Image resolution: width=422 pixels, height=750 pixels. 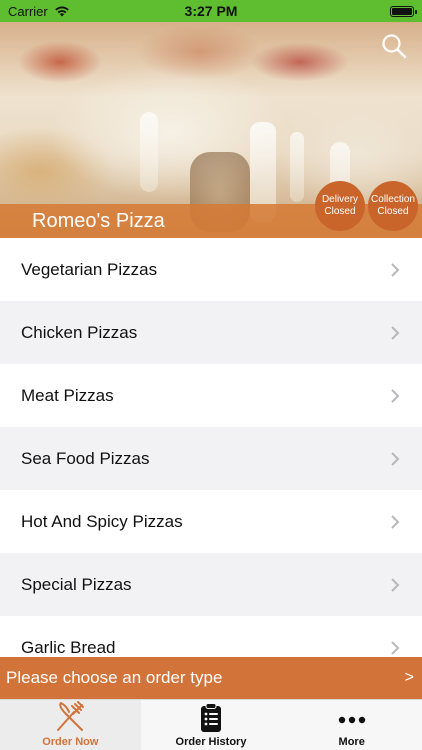 What do you see at coordinates (340, 211) in the screenshot?
I see `delivery-badge-line2: Closed` at bounding box center [340, 211].